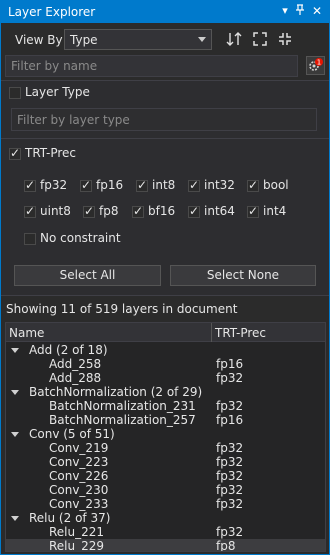 The height and width of the screenshot is (555, 330). I want to click on select-none-button: Select None, so click(243, 275).